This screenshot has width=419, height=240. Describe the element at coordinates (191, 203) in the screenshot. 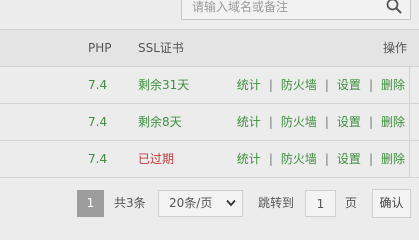

I see `page-size-value: 20条/页` at that location.